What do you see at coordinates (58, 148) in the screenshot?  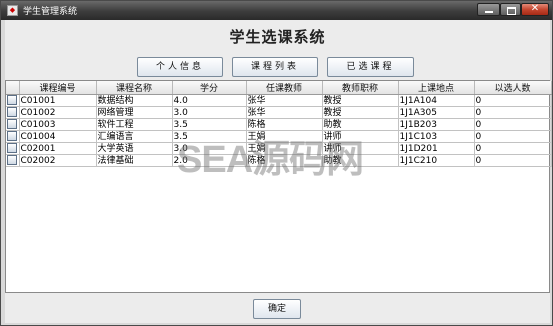 I see `course-id-cell: C02001` at bounding box center [58, 148].